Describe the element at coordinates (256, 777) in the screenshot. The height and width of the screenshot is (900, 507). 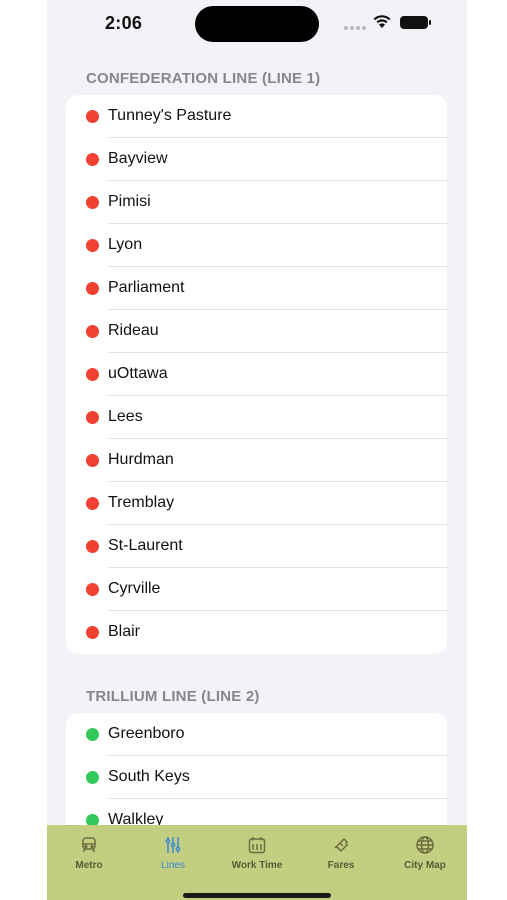
I see `station-row: South Keys` at that location.